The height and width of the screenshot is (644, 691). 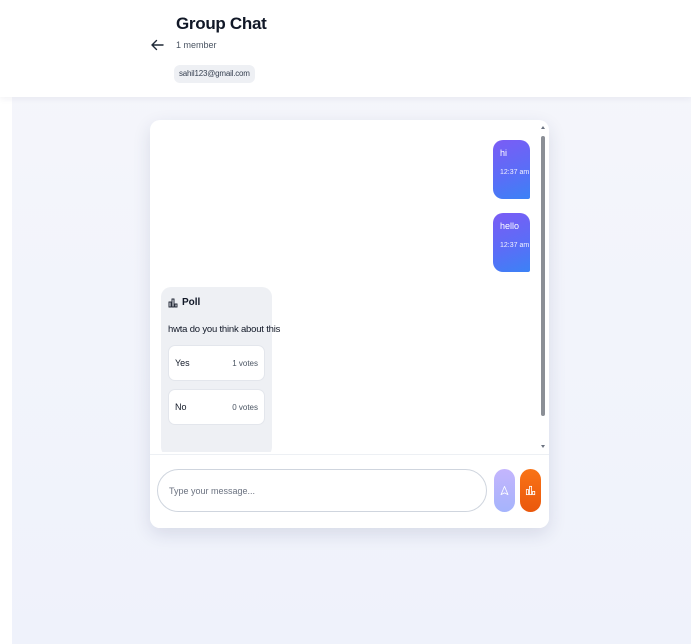 I want to click on send-button, so click(x=504, y=490).